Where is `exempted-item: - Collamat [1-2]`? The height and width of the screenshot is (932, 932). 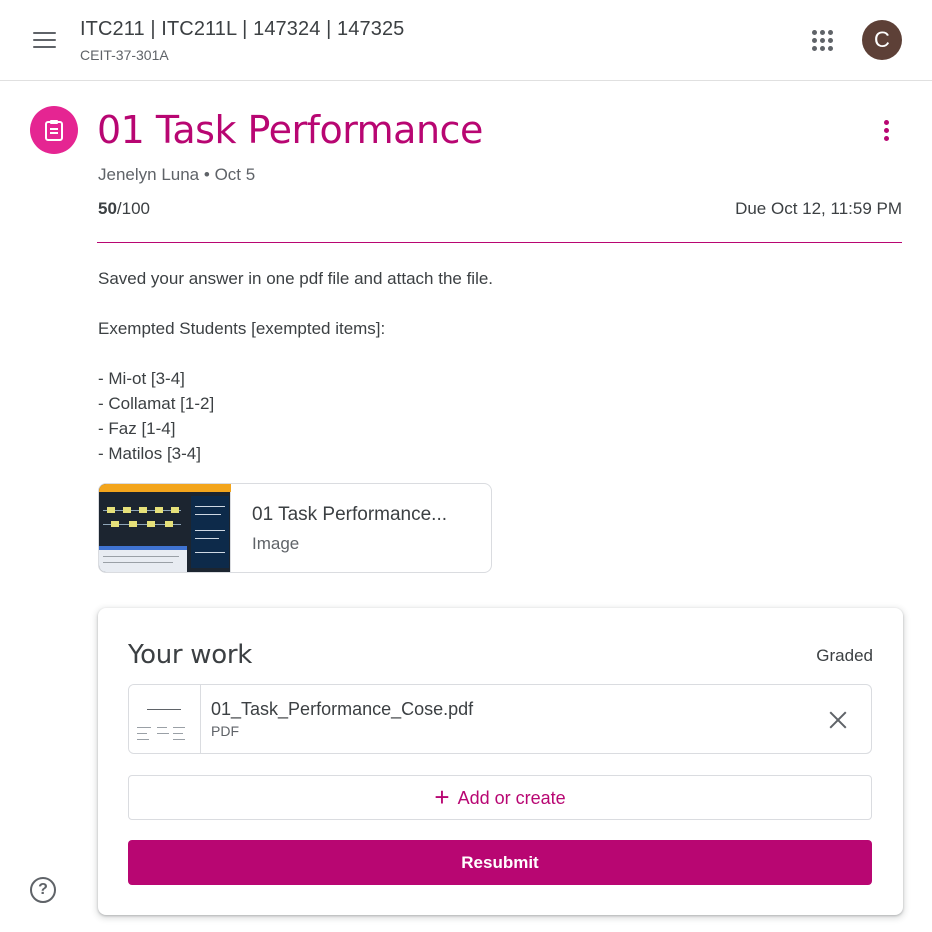
exempted-item: - Collamat [1-2] is located at coordinates (156, 403).